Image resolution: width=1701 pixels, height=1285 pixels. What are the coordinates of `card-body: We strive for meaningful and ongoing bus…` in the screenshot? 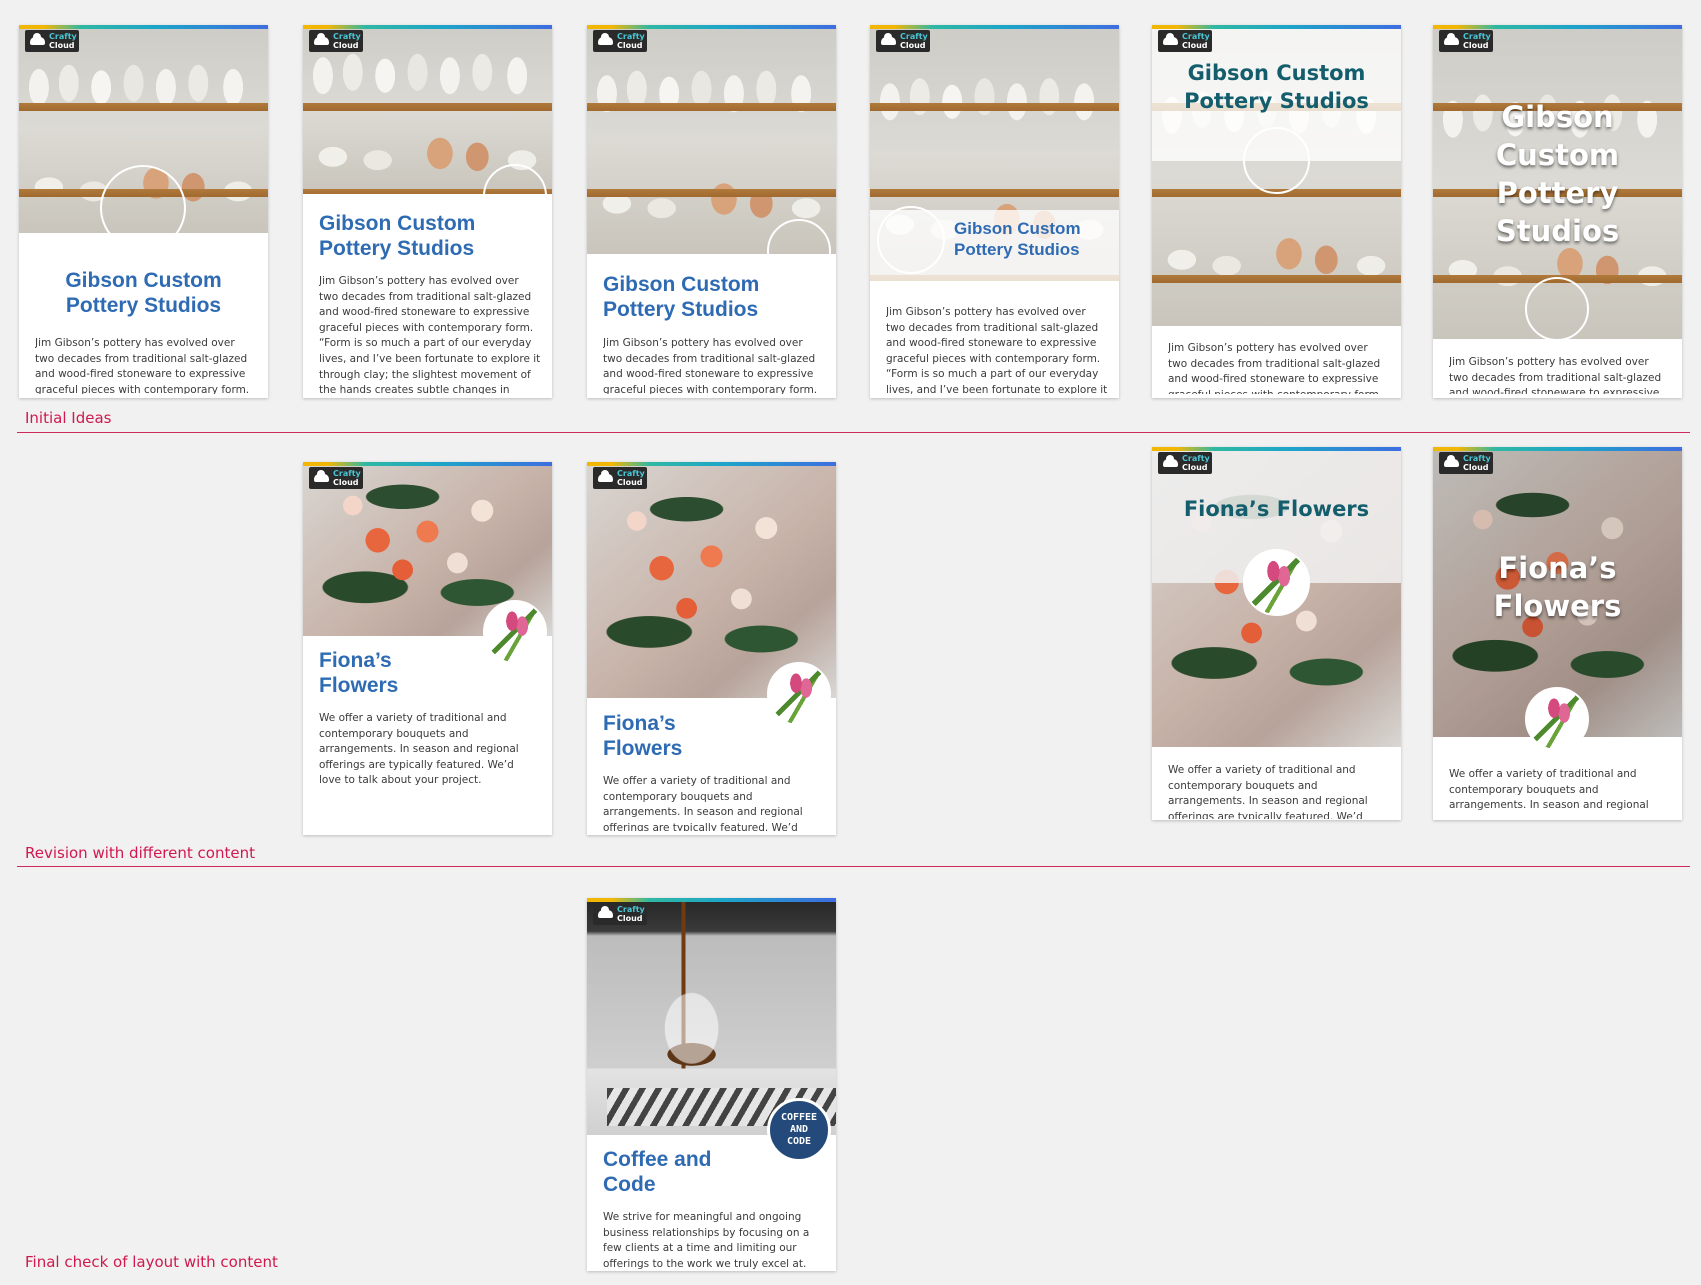 It's located at (706, 1240).